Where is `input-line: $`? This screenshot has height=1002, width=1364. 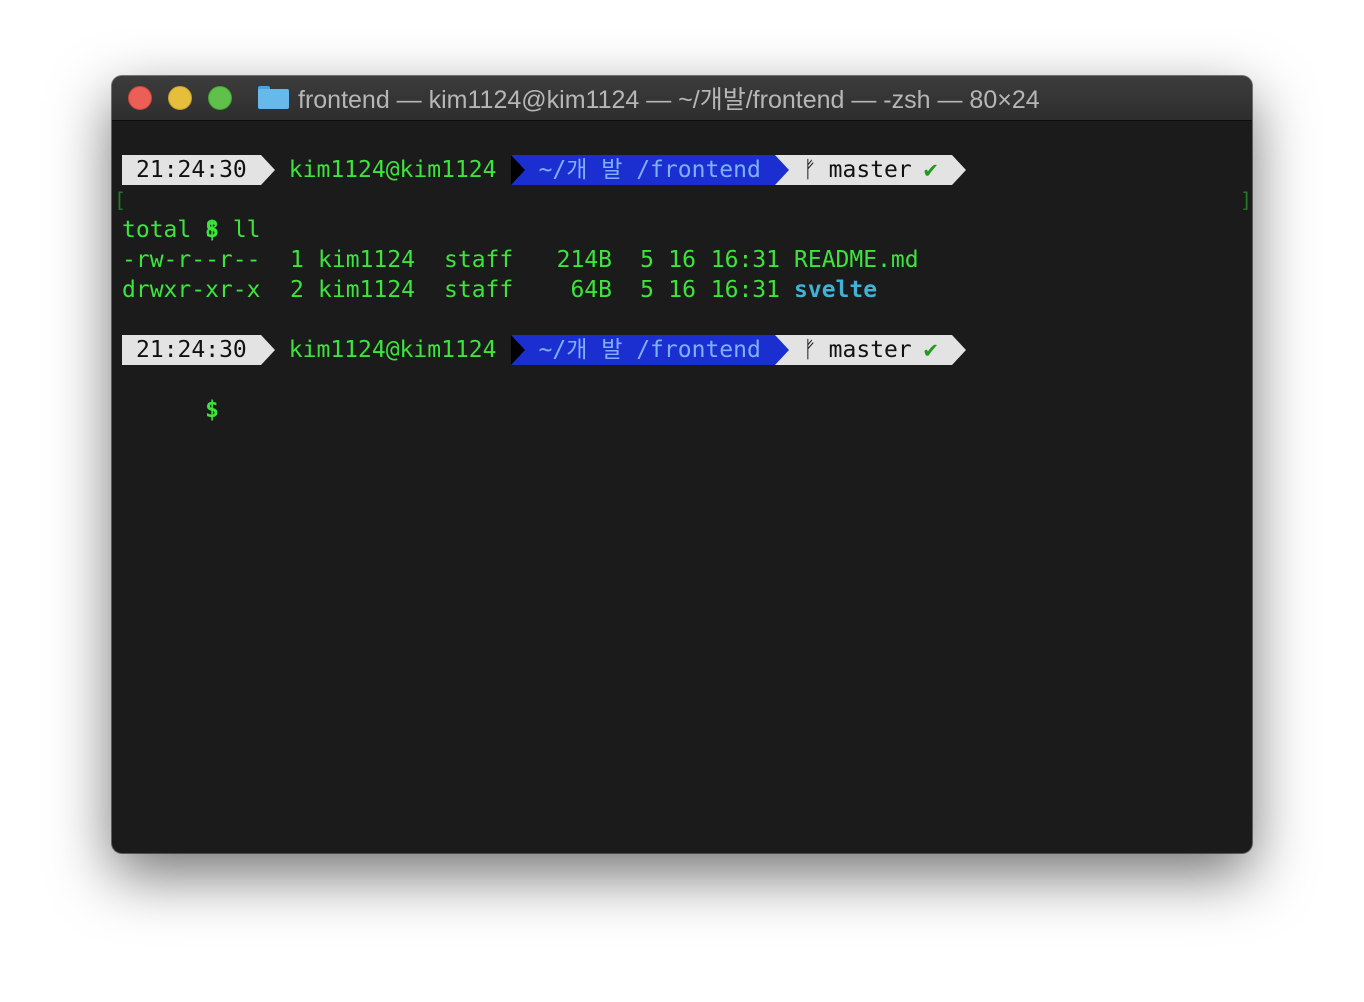
input-line: $ is located at coordinates (682, 394).